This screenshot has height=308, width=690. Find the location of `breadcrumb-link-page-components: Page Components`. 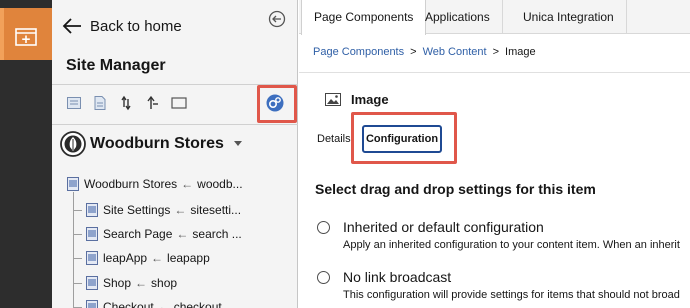

breadcrumb-link-page-components: Page Components is located at coordinates (358, 52).